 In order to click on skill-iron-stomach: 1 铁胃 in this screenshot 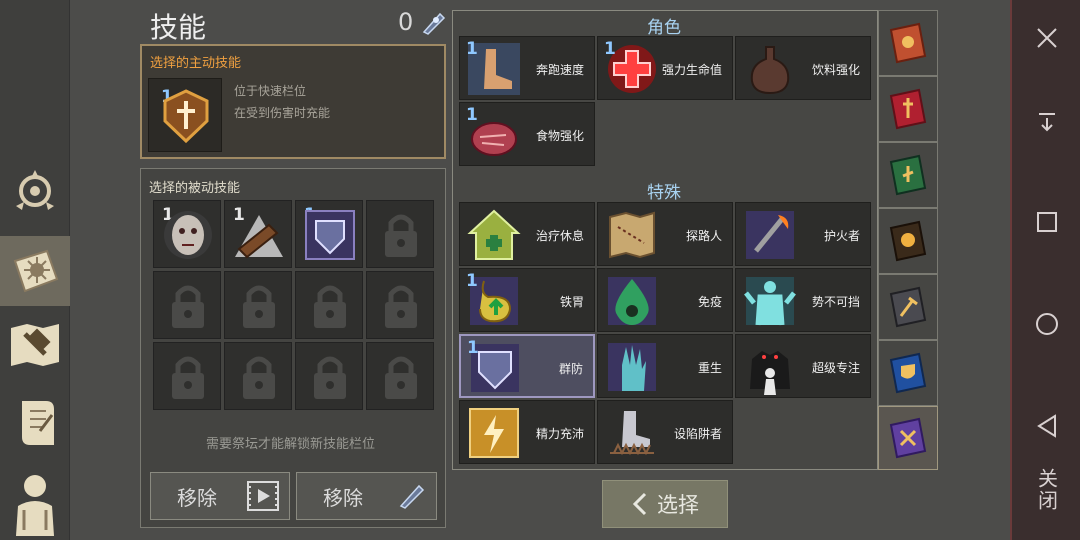, I will do `click(527, 300)`.